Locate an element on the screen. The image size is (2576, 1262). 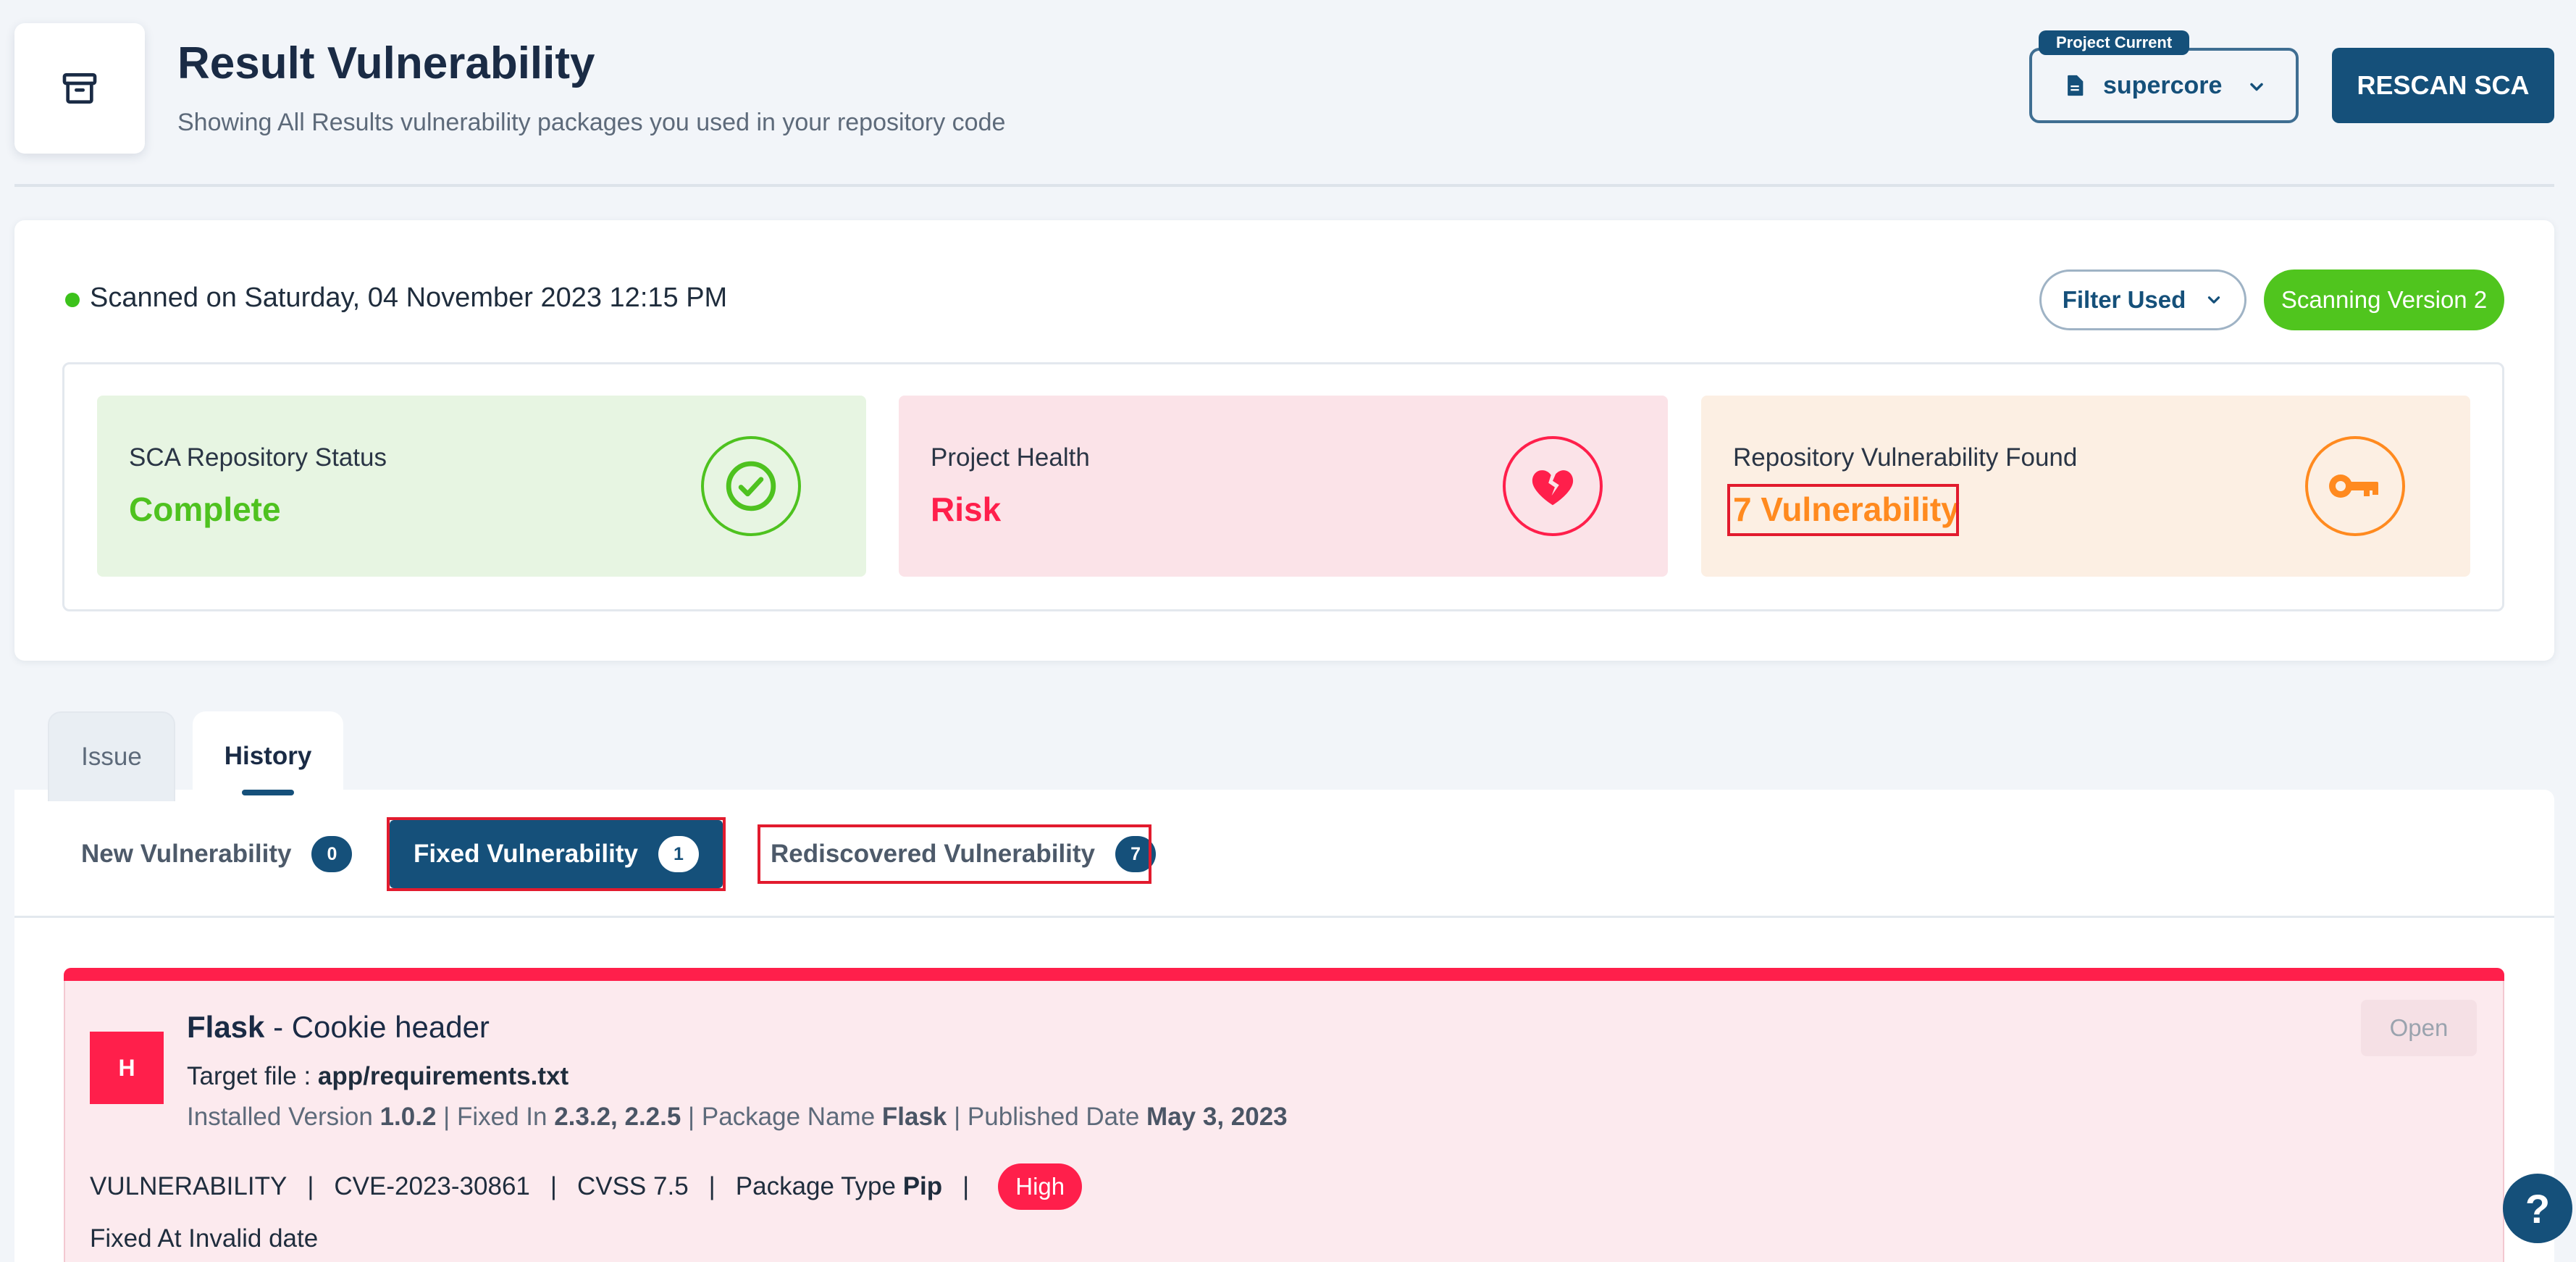
file-icon is located at coordinates (2076, 85).